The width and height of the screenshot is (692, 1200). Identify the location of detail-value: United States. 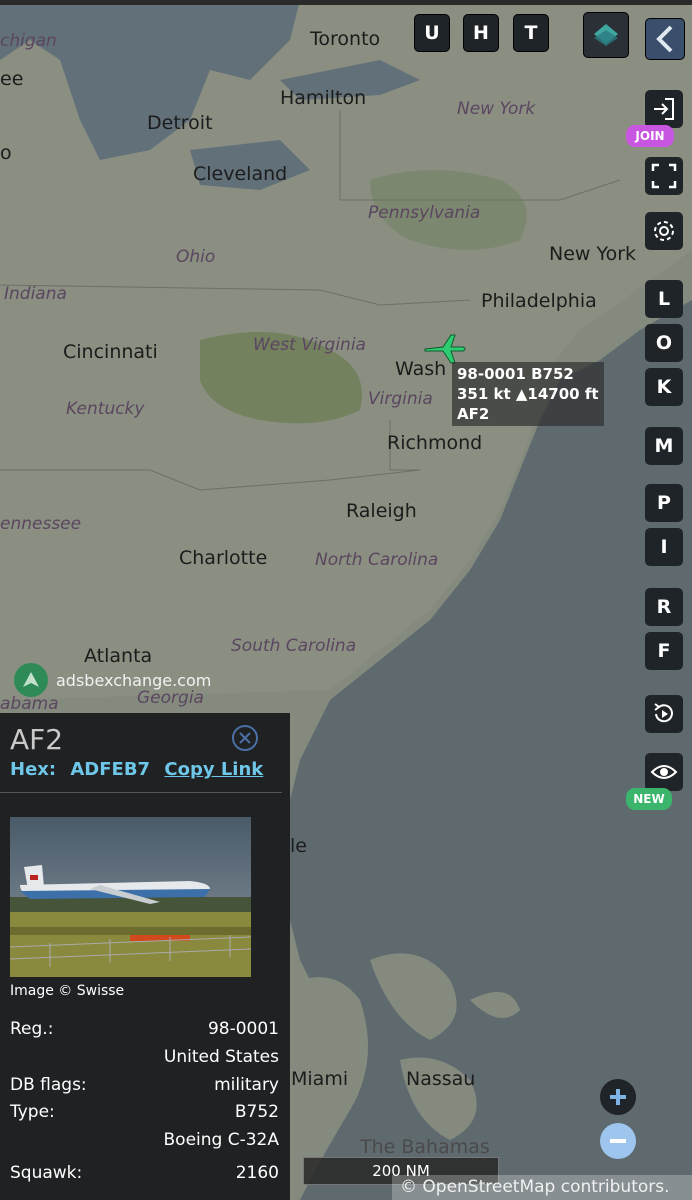
(221, 1057).